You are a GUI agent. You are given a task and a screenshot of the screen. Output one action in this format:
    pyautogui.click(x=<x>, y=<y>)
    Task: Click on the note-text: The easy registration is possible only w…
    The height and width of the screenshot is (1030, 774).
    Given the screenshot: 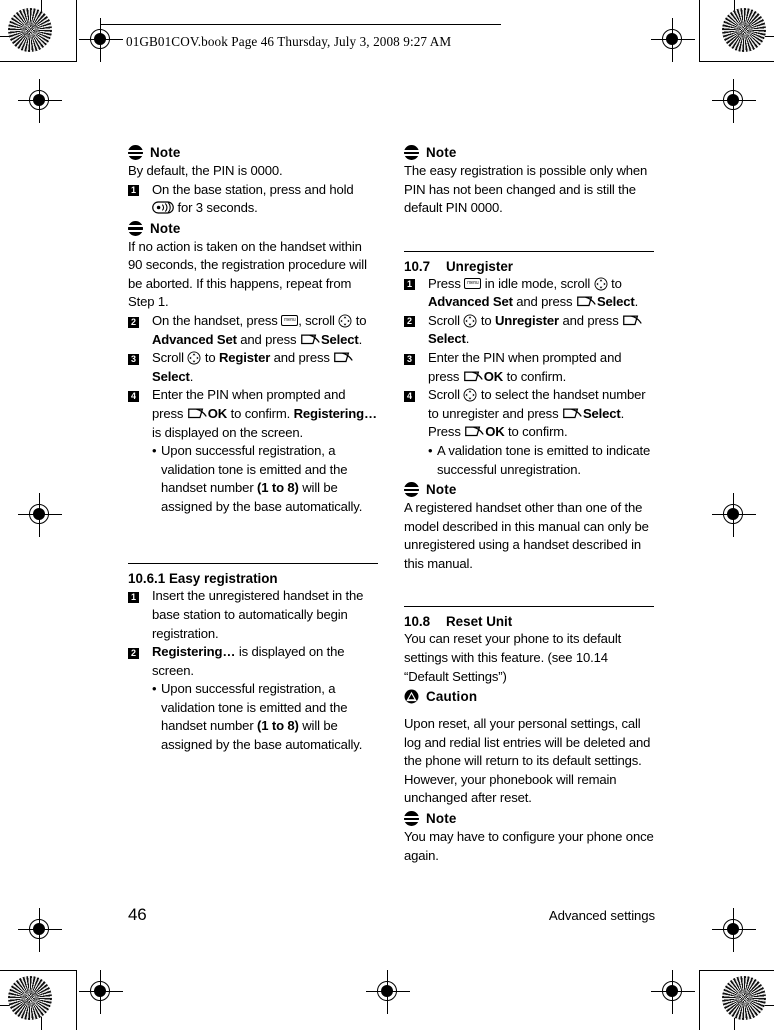 What is the action you would take?
    pyautogui.click(x=526, y=189)
    